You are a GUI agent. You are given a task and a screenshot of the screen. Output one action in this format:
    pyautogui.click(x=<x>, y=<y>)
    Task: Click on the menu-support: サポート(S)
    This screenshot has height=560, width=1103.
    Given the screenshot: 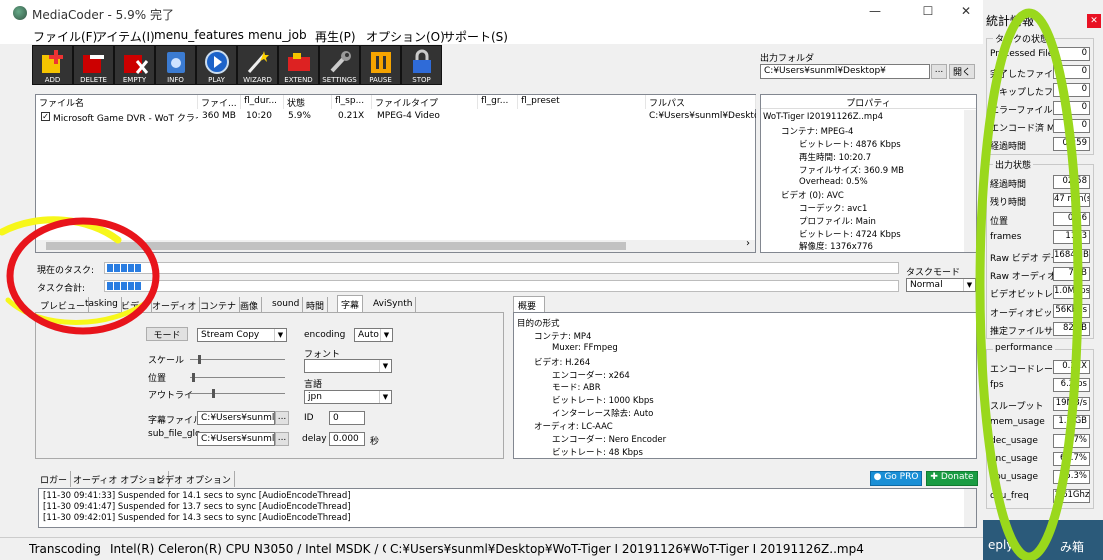 What is the action you would take?
    pyautogui.click(x=475, y=36)
    